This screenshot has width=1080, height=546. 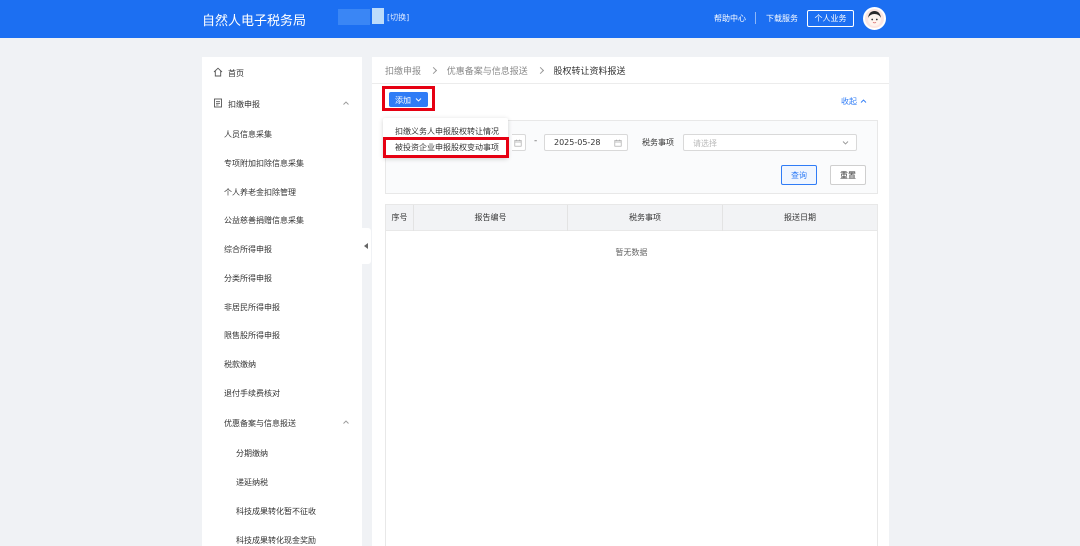 What do you see at coordinates (589, 72) in the screenshot?
I see `breadcrumb-item-current: 股权转让资料报送` at bounding box center [589, 72].